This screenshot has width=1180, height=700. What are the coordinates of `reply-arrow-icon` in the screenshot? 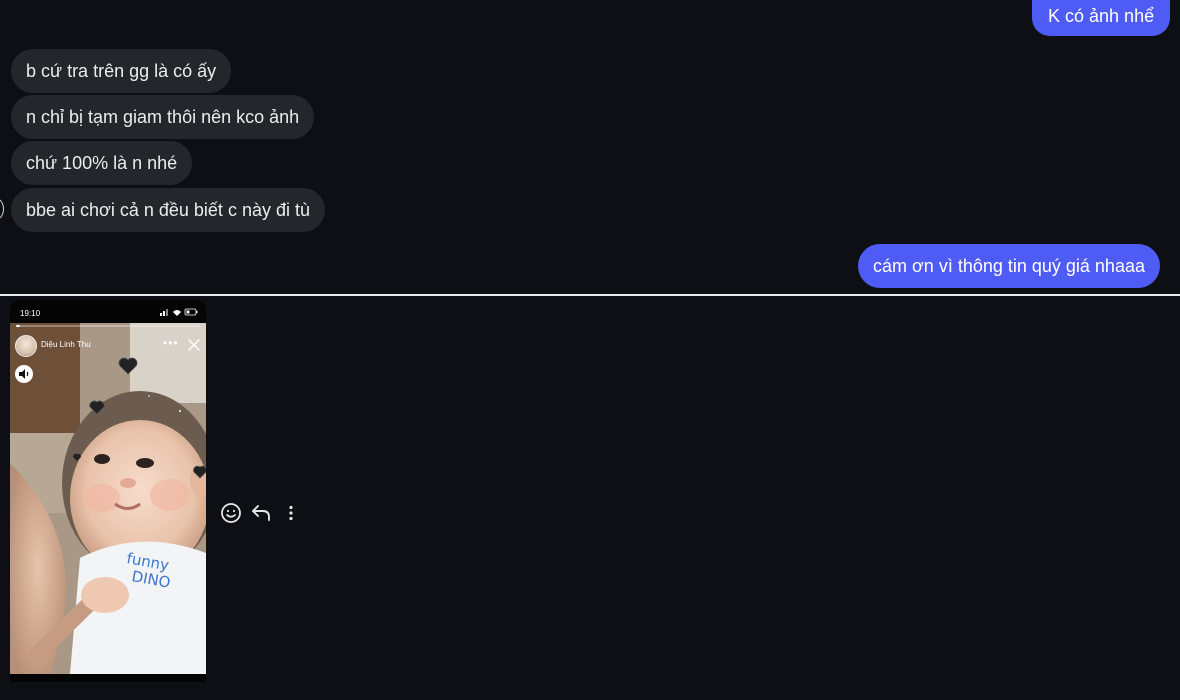 It's located at (261, 513).